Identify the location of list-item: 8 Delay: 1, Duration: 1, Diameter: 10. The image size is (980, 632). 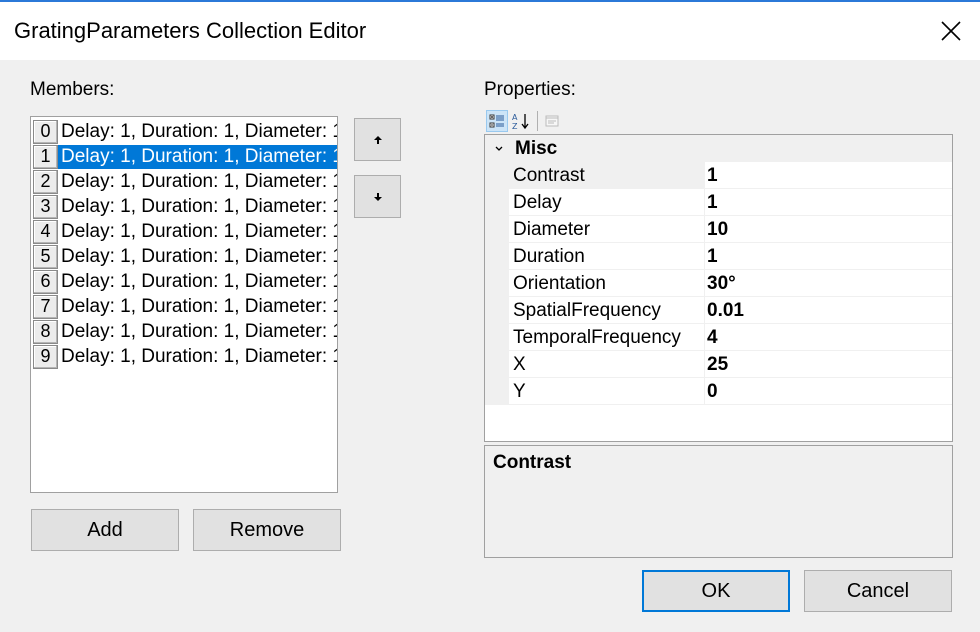
(184, 331).